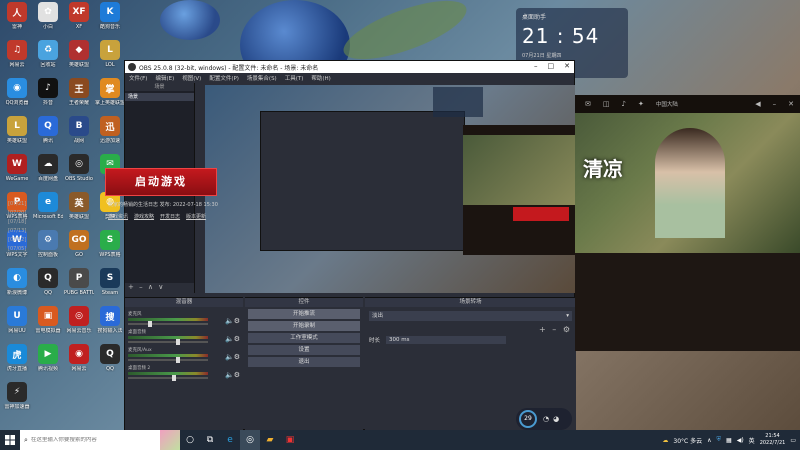  Describe the element at coordinates (79, 22) in the screenshot. I see `desktop-icon: XF XF` at that location.